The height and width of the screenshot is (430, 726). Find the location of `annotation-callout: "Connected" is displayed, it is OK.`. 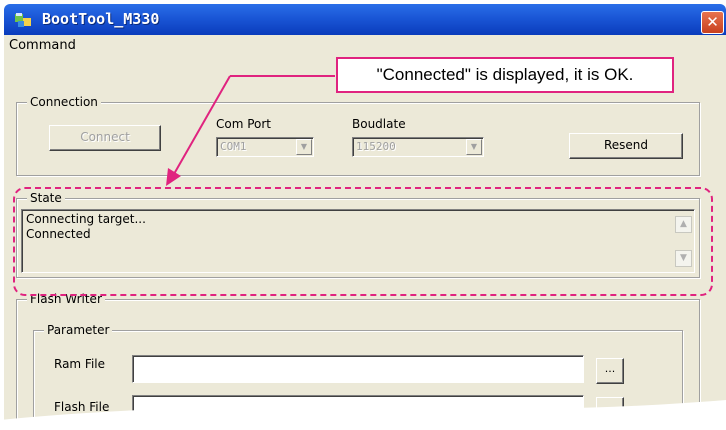

annotation-callout: "Connected" is displayed, it is OK. is located at coordinates (505, 75).